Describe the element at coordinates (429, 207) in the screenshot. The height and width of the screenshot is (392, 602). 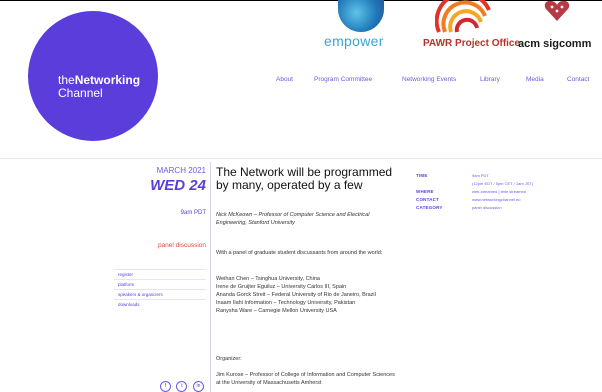
I see `info-key-category: CATEGORY` at that location.